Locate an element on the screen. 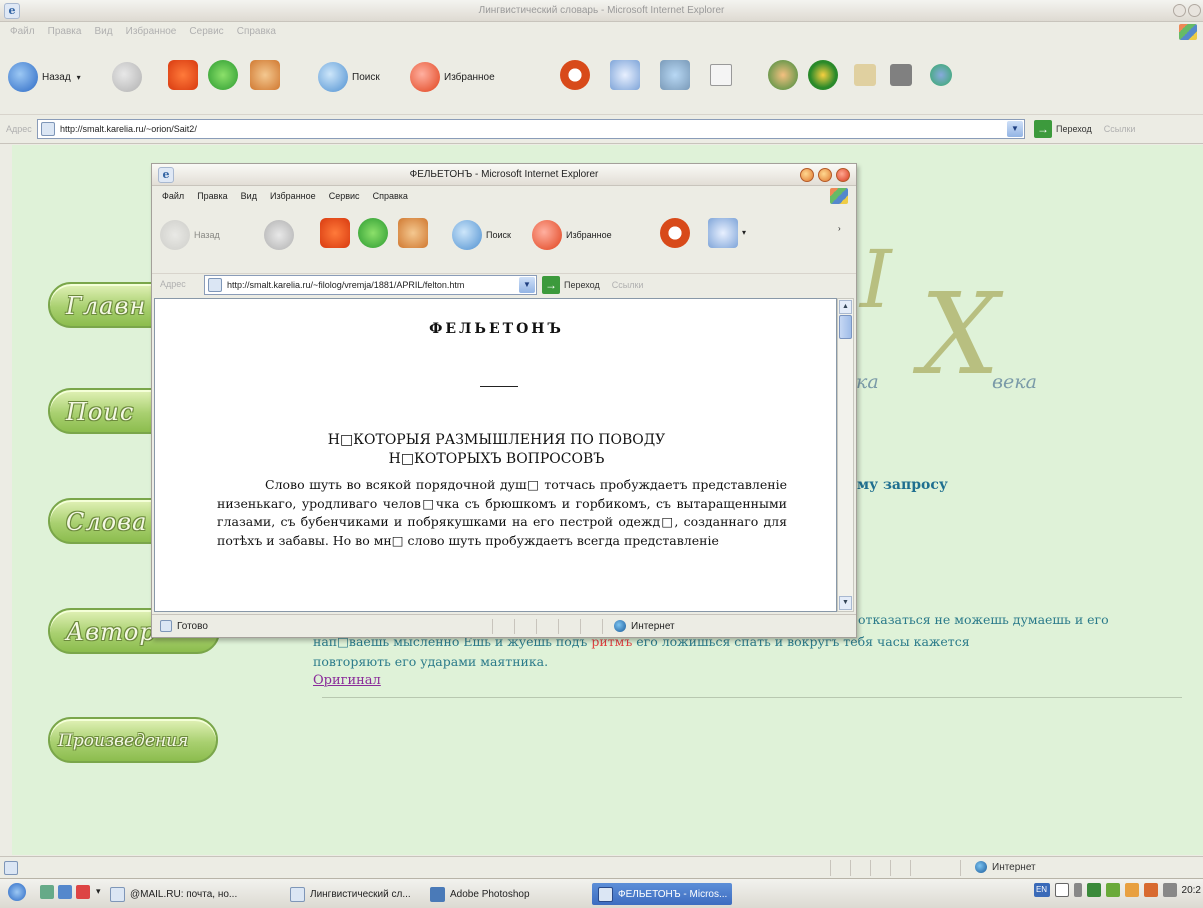  go-arrow-icon: → is located at coordinates (1043, 129).